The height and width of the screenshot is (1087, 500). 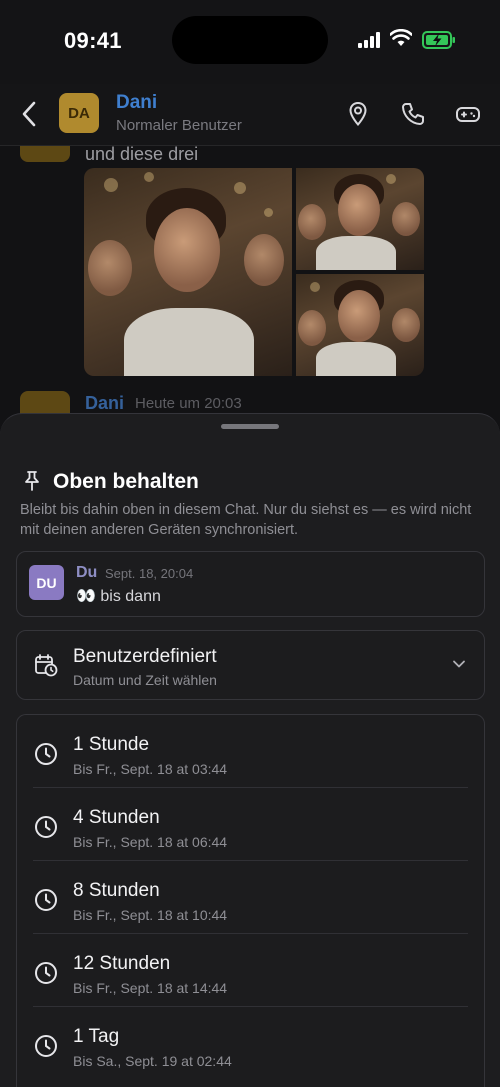 I want to click on duration-until: Bis Fr., Sept. 18 at 03:44, so click(x=150, y=769).